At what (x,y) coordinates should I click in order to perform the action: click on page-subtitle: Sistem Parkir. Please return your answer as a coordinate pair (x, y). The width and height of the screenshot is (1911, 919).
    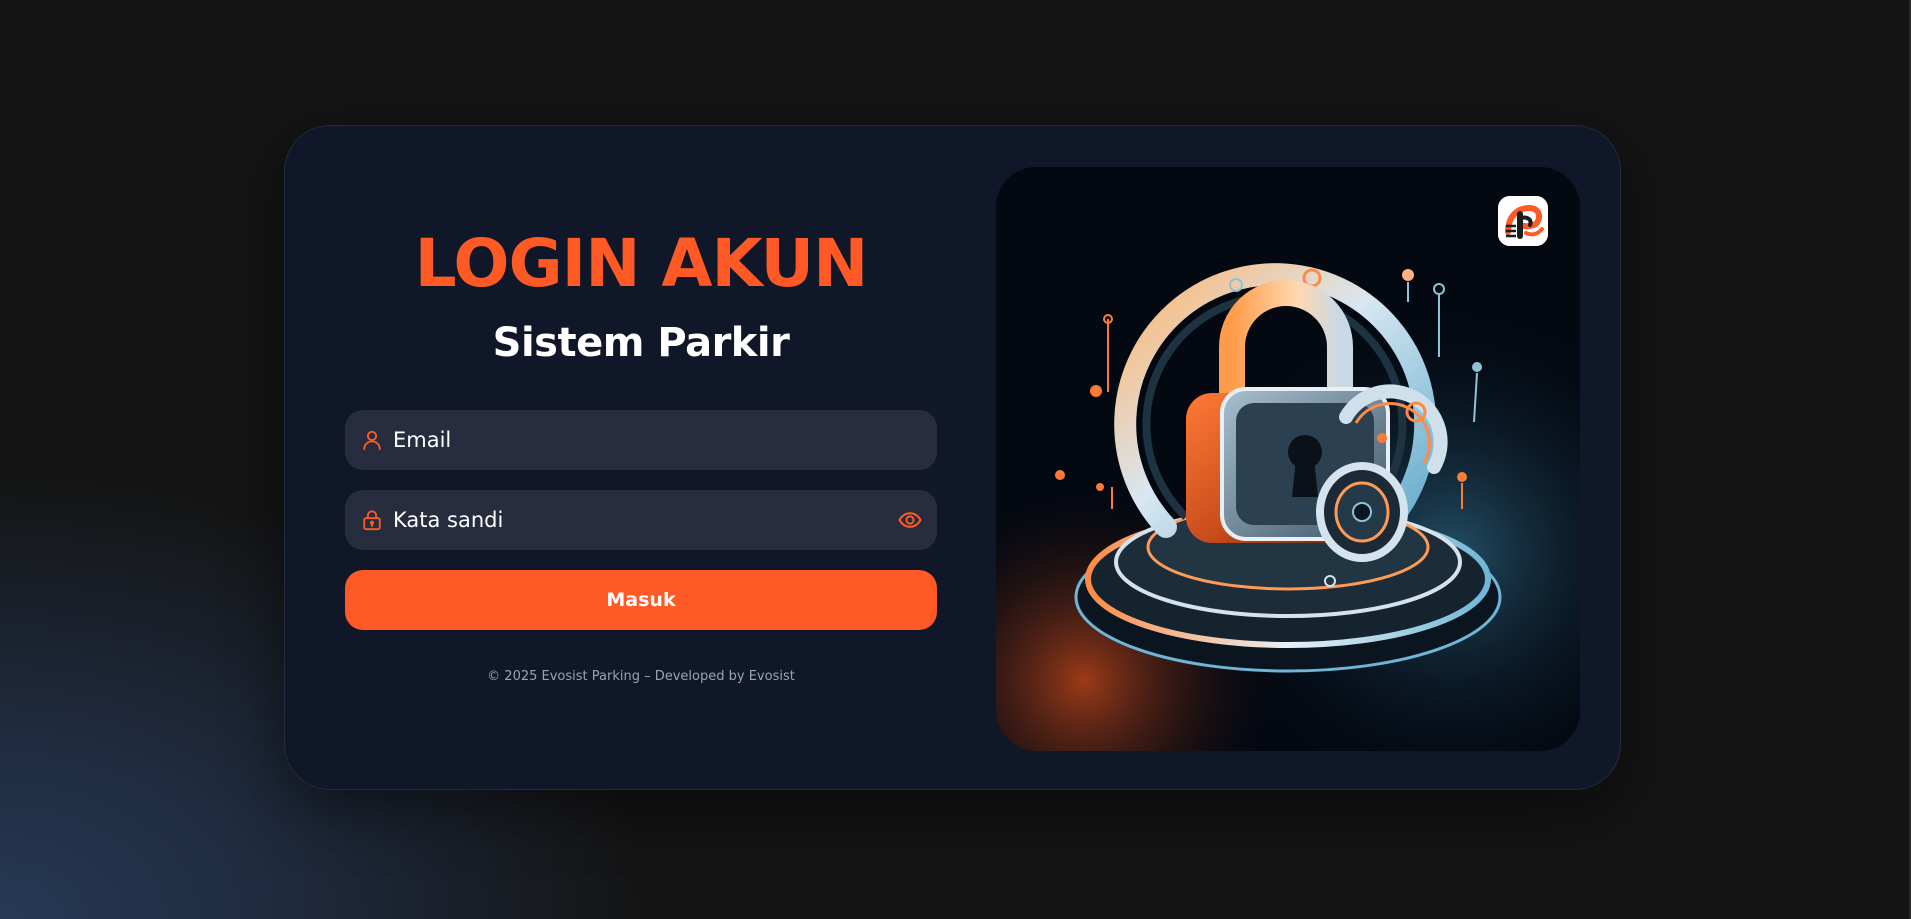
    Looking at the image, I should click on (641, 343).